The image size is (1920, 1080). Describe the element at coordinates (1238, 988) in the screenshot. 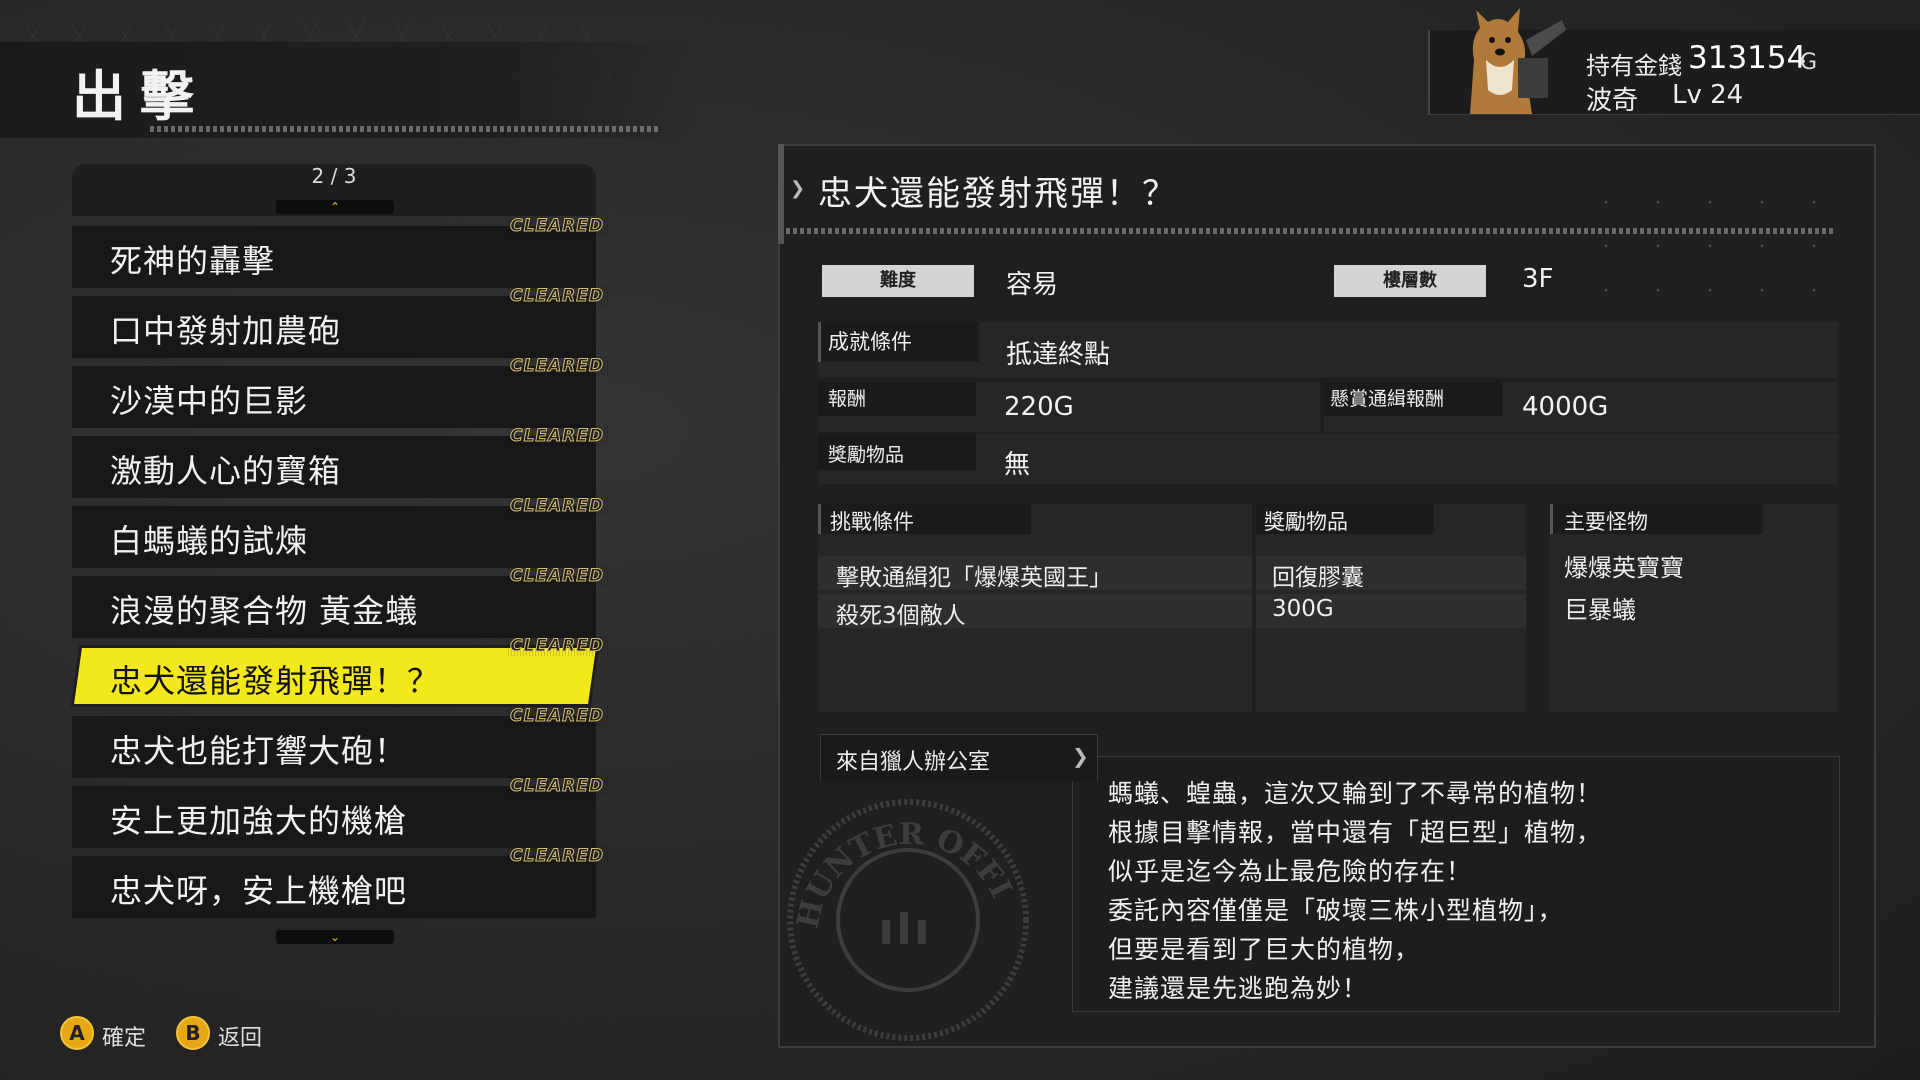

I see `message-line: 建議還是先逃跑為妙！` at that location.